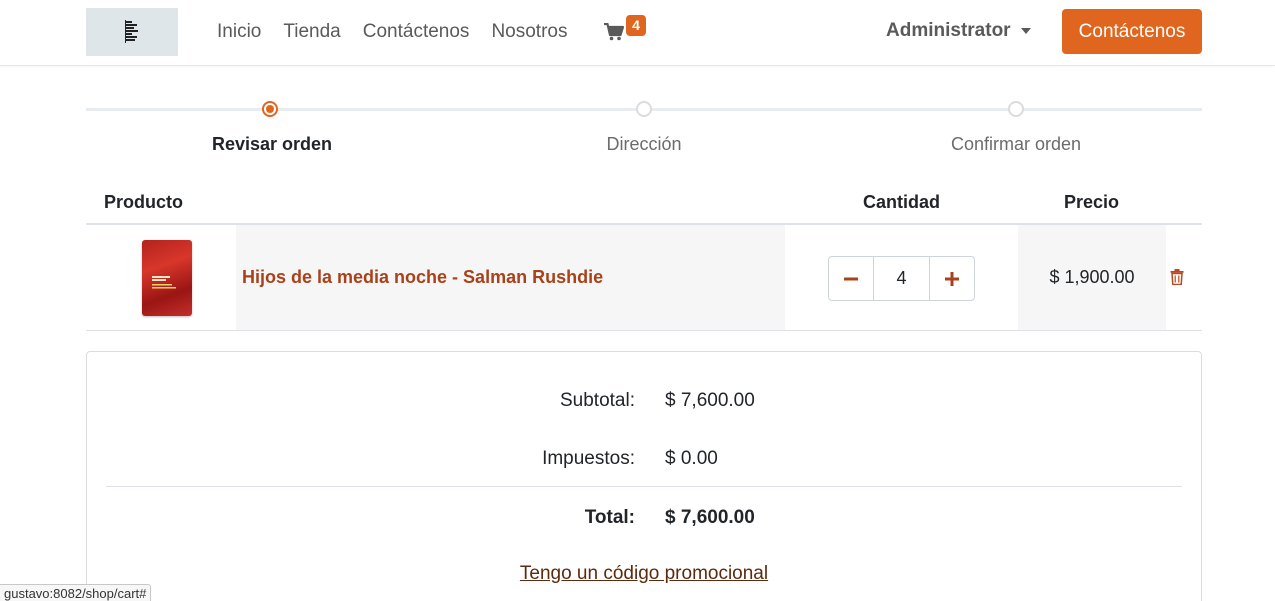 The width and height of the screenshot is (1275, 601). Describe the element at coordinates (609, 517) in the screenshot. I see `total-label: Total:` at that location.